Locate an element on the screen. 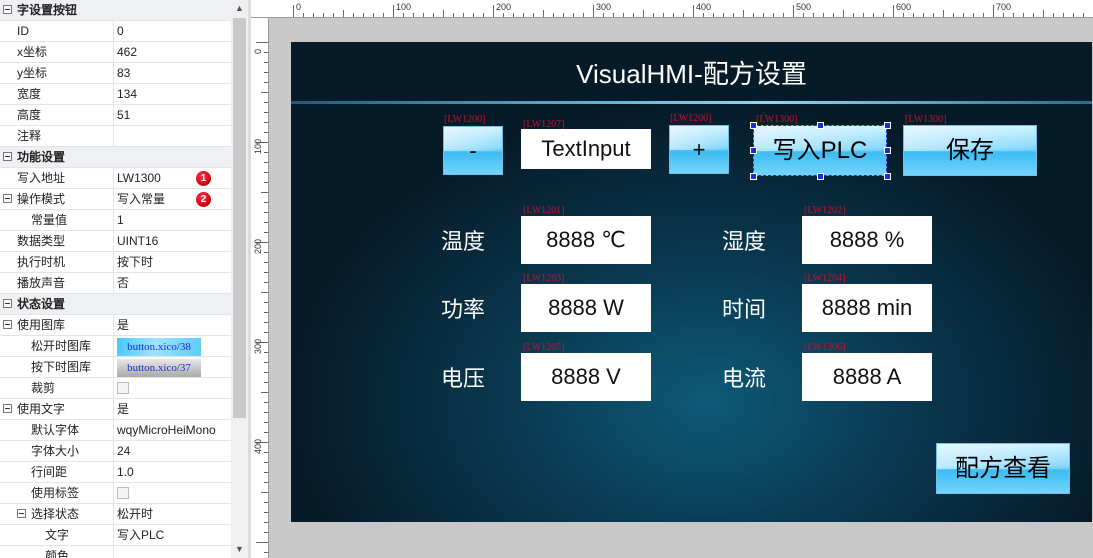 This screenshot has width=1093, height=558. property-row: 按下时图库 button.xico/37 is located at coordinates (115, 367).